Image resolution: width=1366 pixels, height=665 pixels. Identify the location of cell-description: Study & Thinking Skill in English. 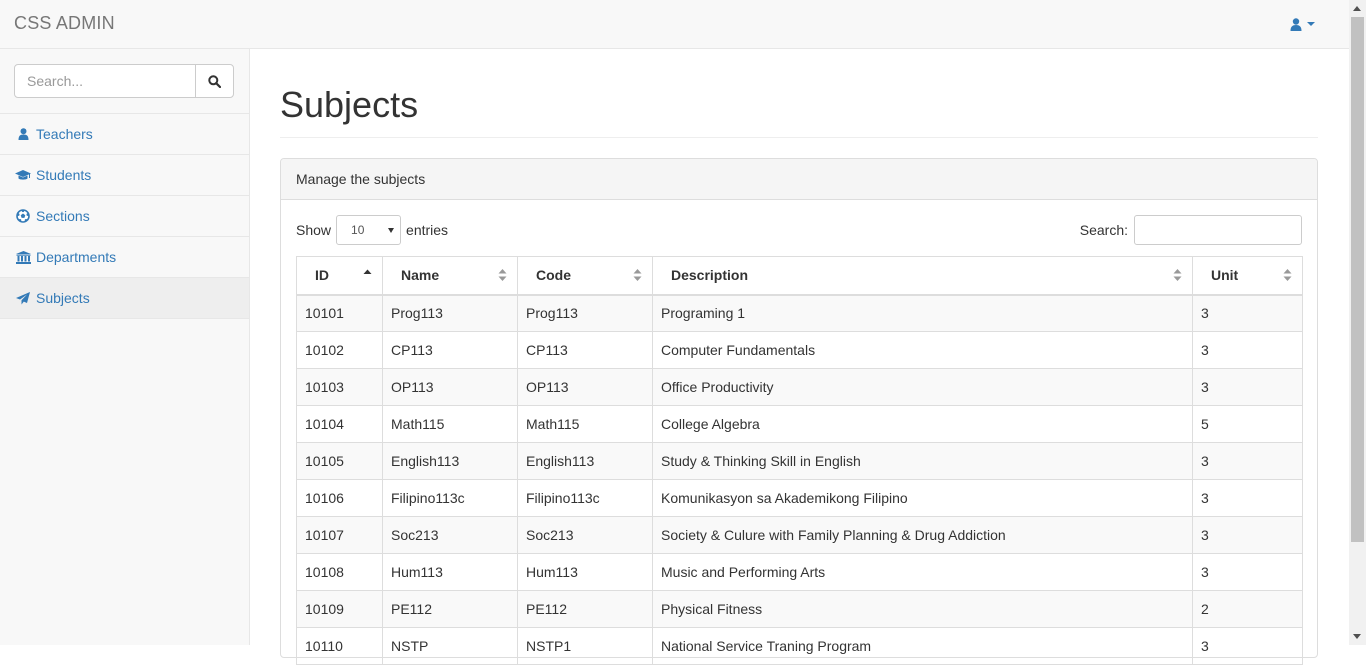
(922, 461).